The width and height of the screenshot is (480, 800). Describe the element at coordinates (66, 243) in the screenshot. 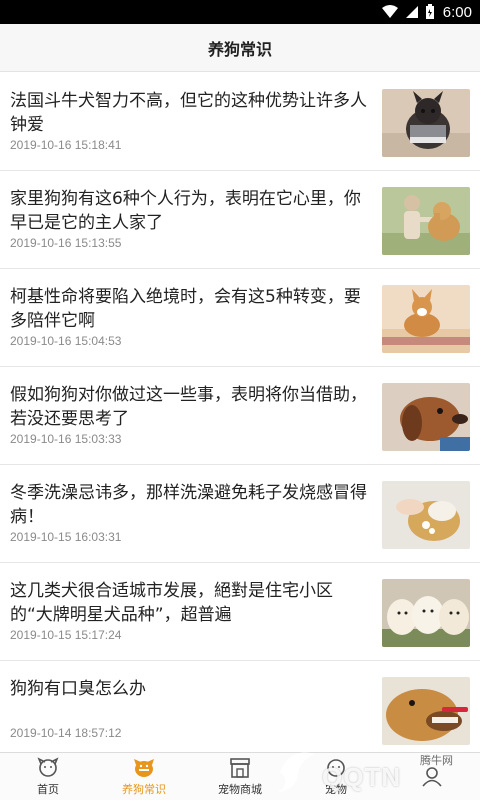

I see `article-date: 2019-10-16 15:13:55` at that location.